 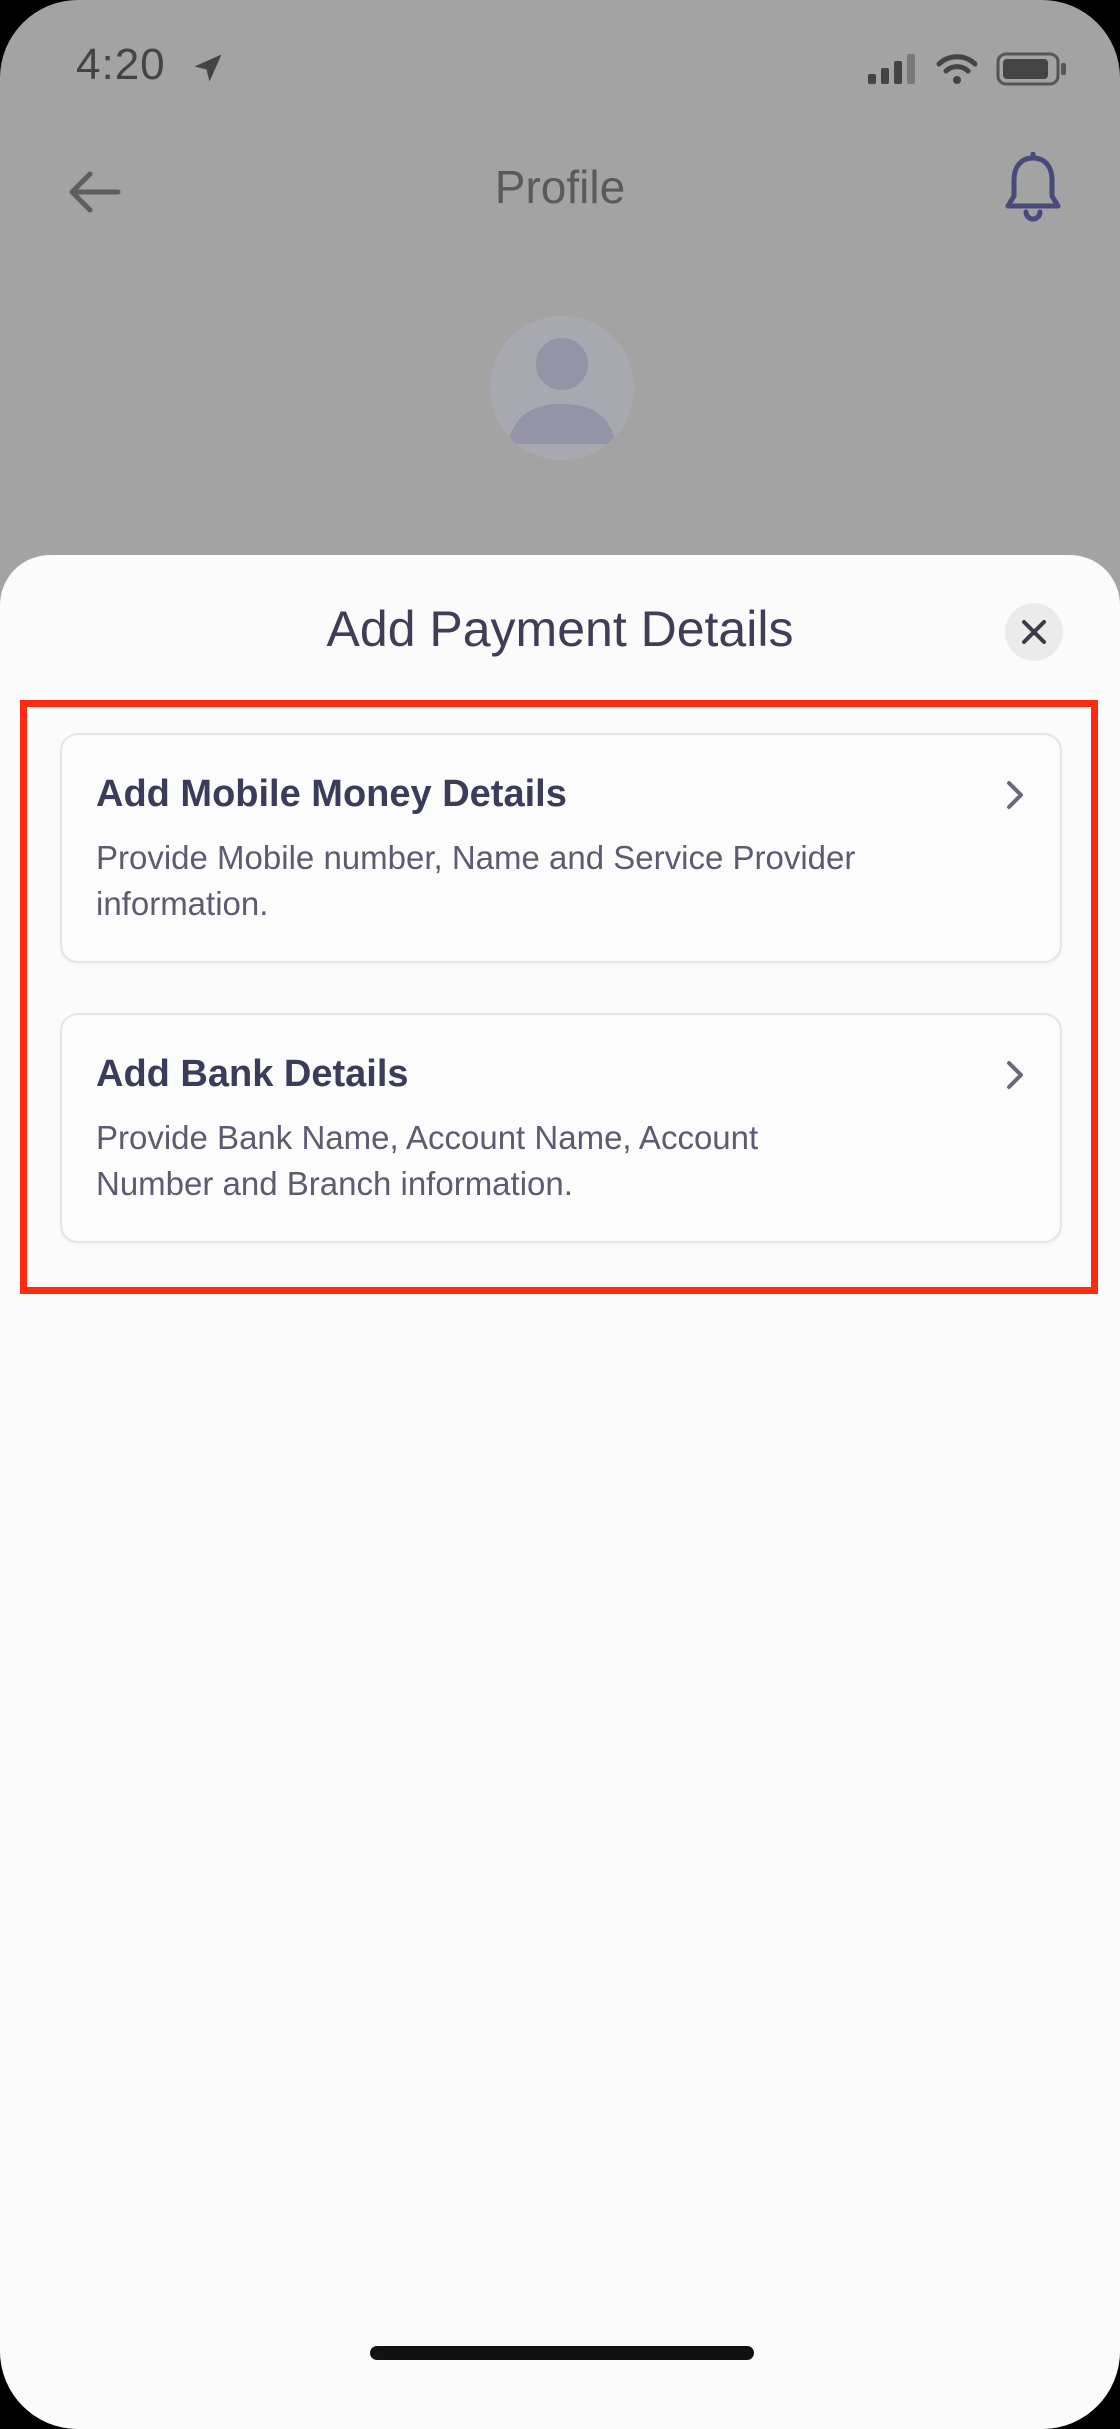 What do you see at coordinates (891, 69) in the screenshot?
I see `signal-icon` at bounding box center [891, 69].